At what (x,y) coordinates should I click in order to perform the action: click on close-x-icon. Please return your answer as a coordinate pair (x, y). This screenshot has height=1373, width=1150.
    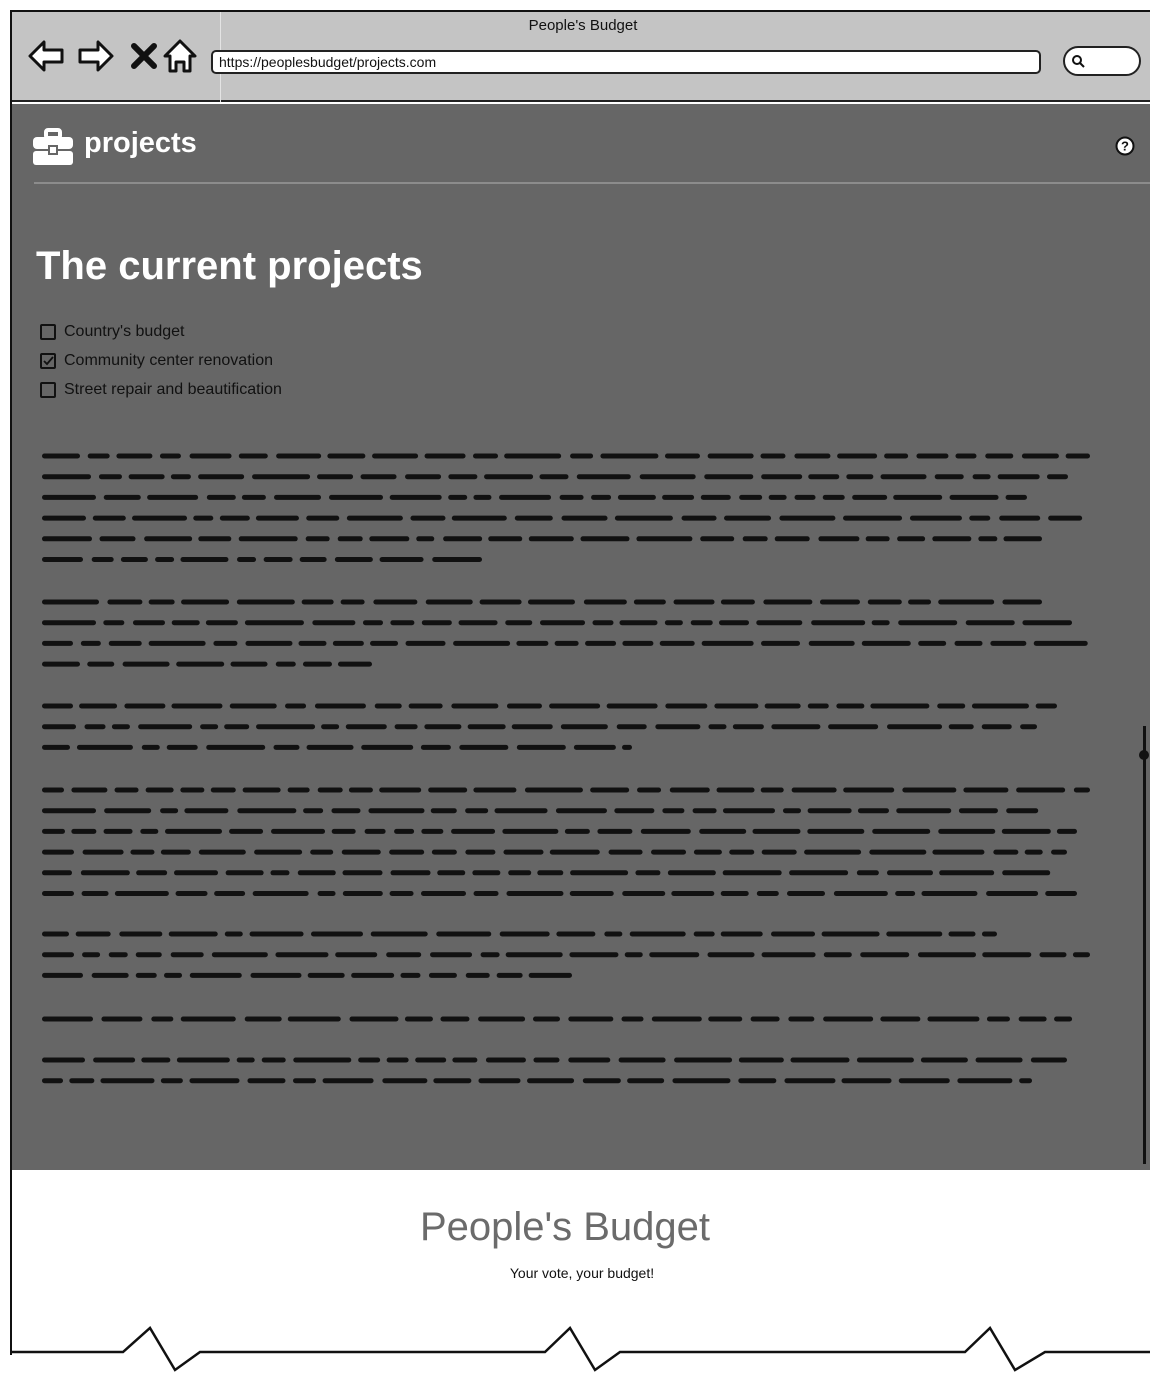
    Looking at the image, I should click on (144, 56).